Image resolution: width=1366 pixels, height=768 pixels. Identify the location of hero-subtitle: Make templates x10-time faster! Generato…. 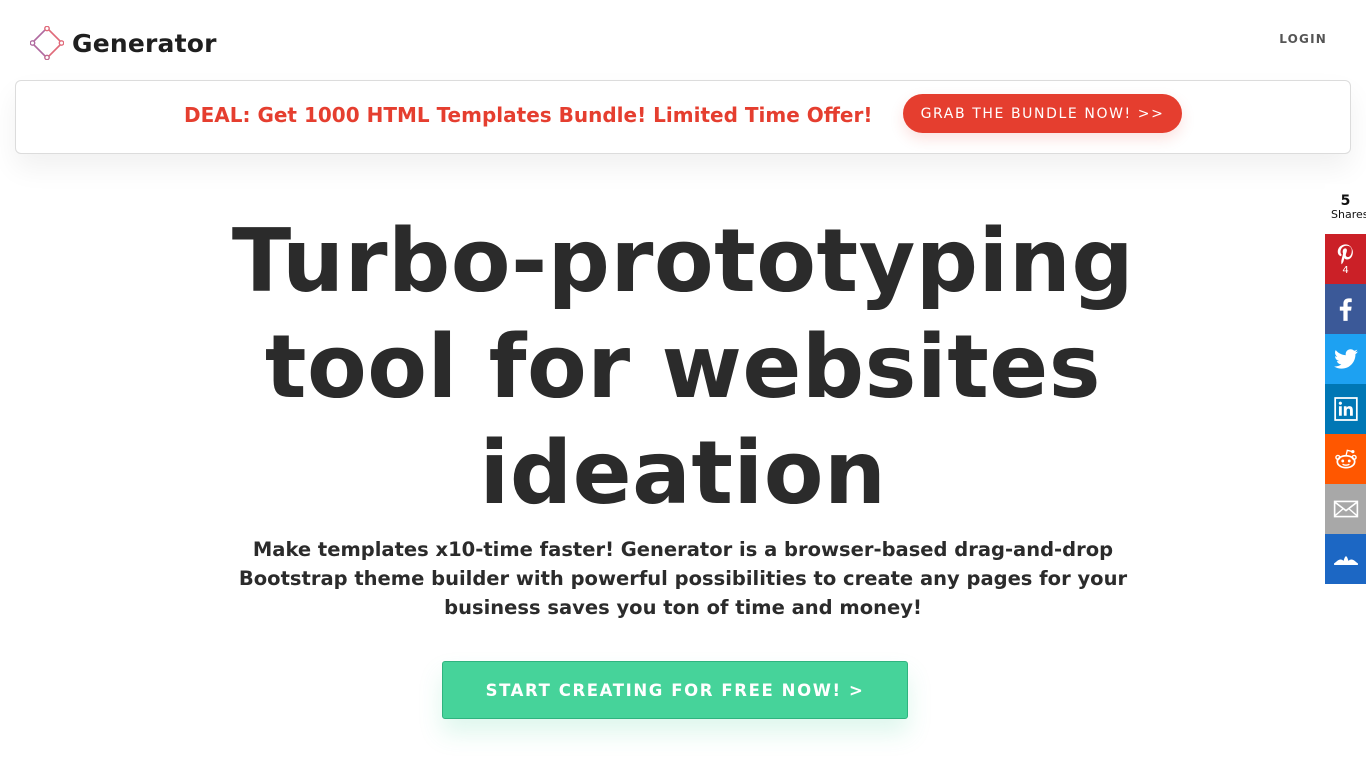
(683, 578).